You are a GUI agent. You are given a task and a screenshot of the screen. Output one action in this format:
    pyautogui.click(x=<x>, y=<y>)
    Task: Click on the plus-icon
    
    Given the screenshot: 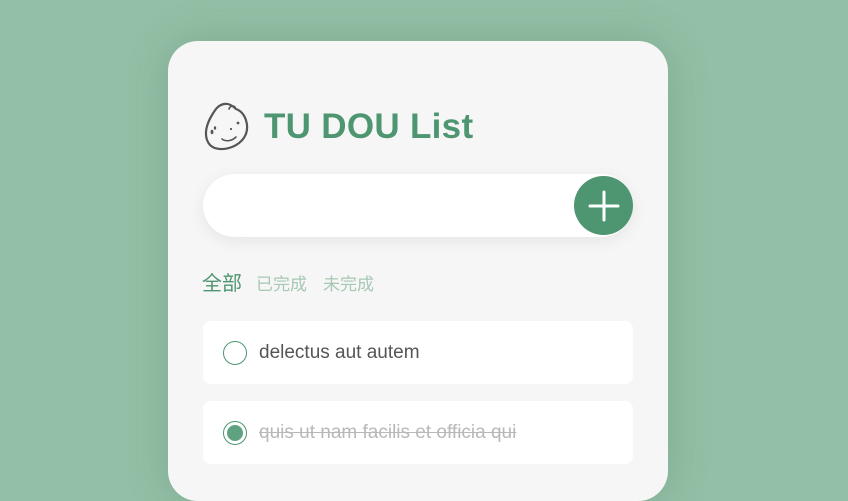 What is the action you would take?
    pyautogui.click(x=603, y=205)
    